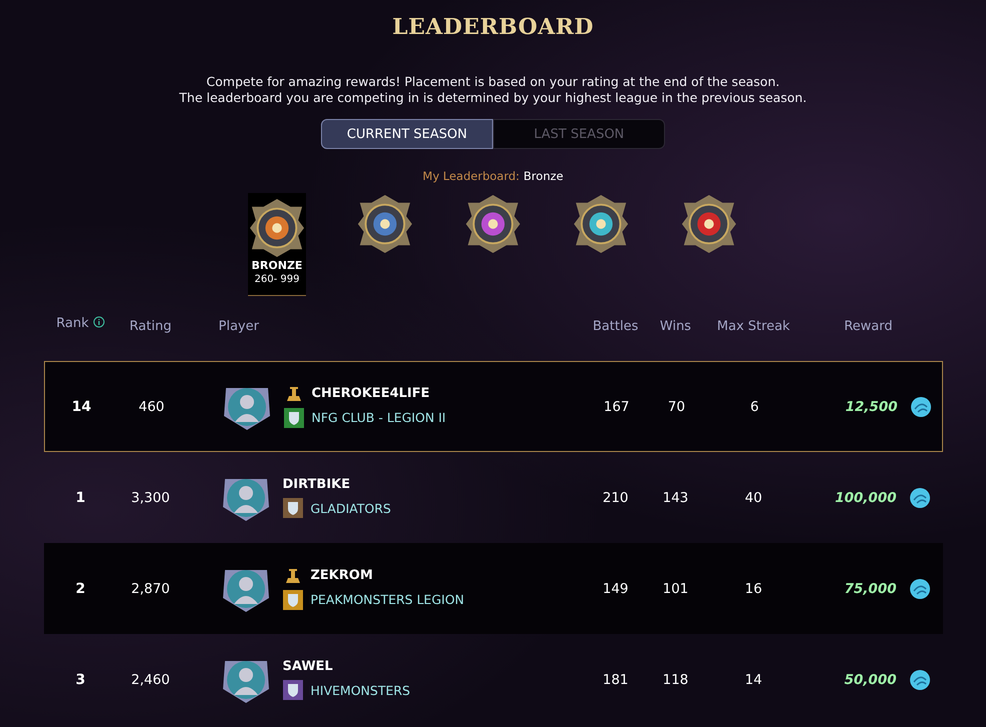  Describe the element at coordinates (493, 406) in the screenshot. I see `leaderboard-row: 14 460 CHEROKEE4LIFE NFG CLUB - LEGION II 167 70 6 12,500` at that location.